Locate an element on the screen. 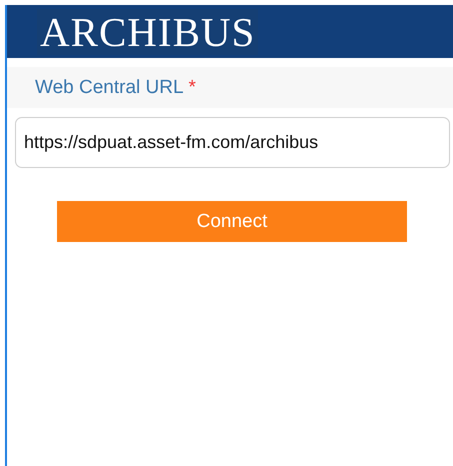 The height and width of the screenshot is (466, 453). field-label: Web Central URL is located at coordinates (109, 87).